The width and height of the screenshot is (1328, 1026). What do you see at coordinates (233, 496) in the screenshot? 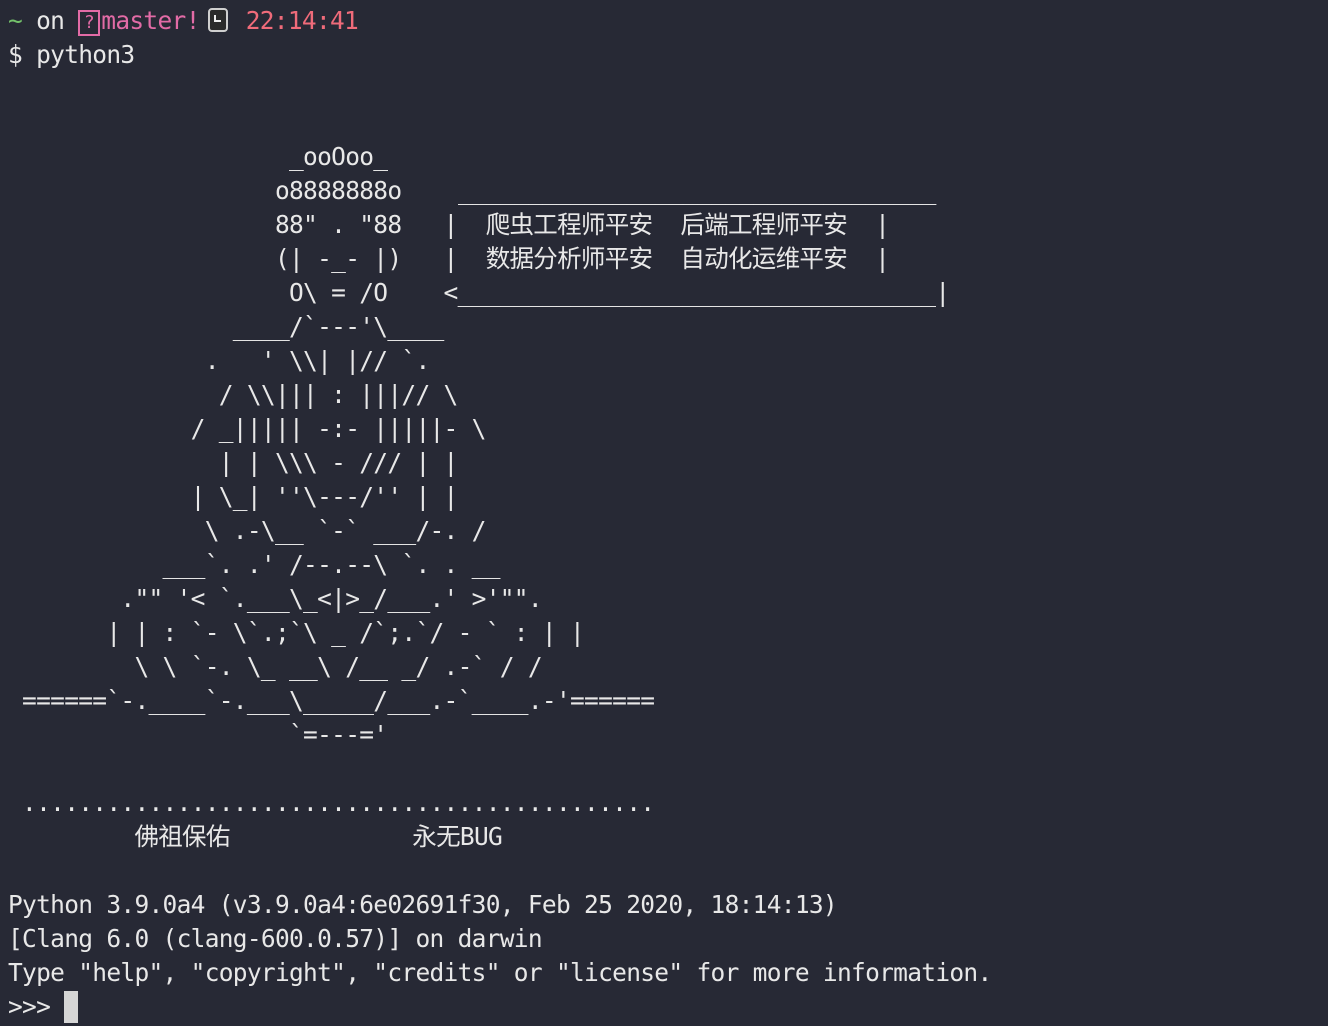
I see `banner-line: | \_| ''\---/'' | |` at bounding box center [233, 496].